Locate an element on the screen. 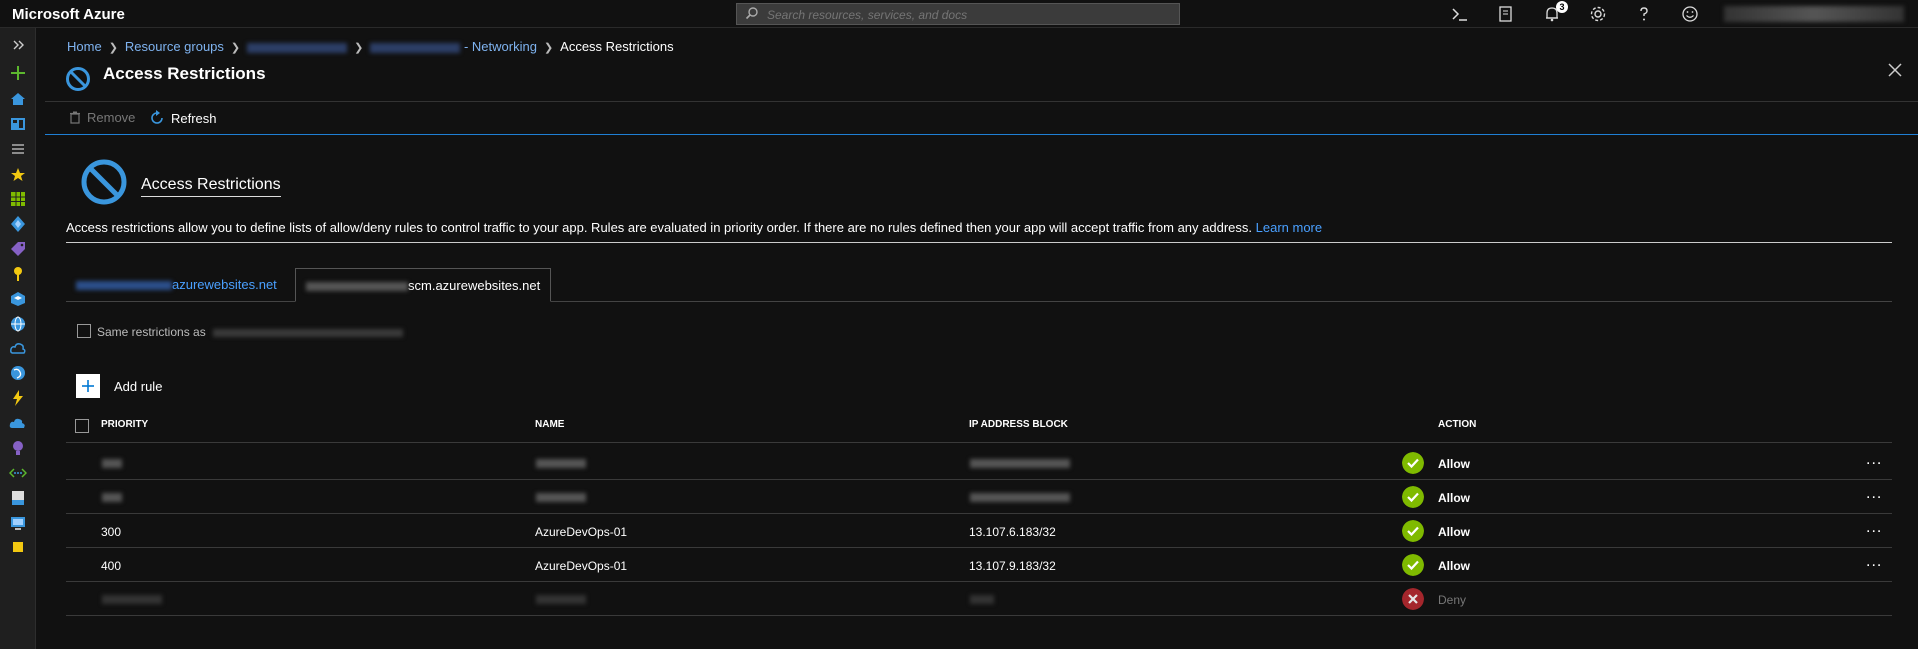  global-search is located at coordinates (958, 14).